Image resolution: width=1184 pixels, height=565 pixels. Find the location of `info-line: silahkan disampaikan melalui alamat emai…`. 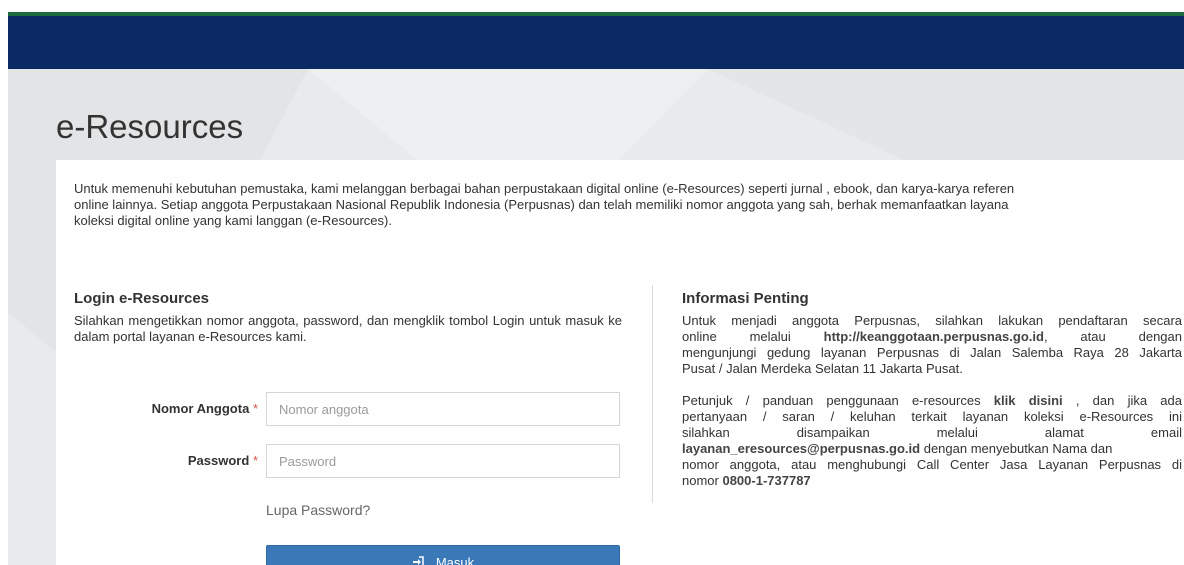

info-line: silahkan disampaikan melalui alamat emai… is located at coordinates (932, 433).